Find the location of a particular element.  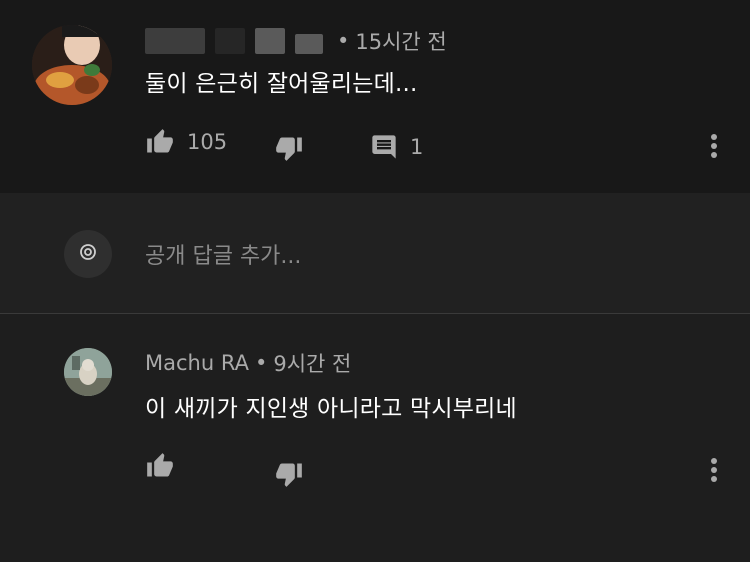

comment-icon is located at coordinates (384, 147).